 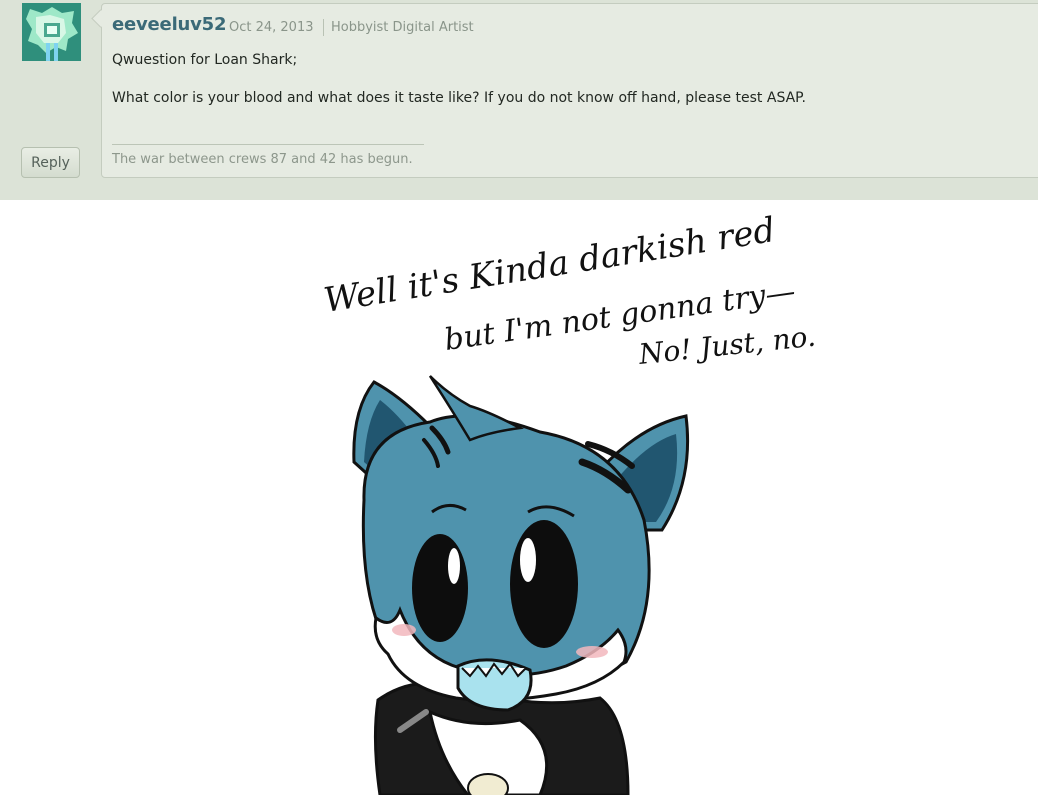 What do you see at coordinates (268, 144) in the screenshot?
I see `signature-divider` at bounding box center [268, 144].